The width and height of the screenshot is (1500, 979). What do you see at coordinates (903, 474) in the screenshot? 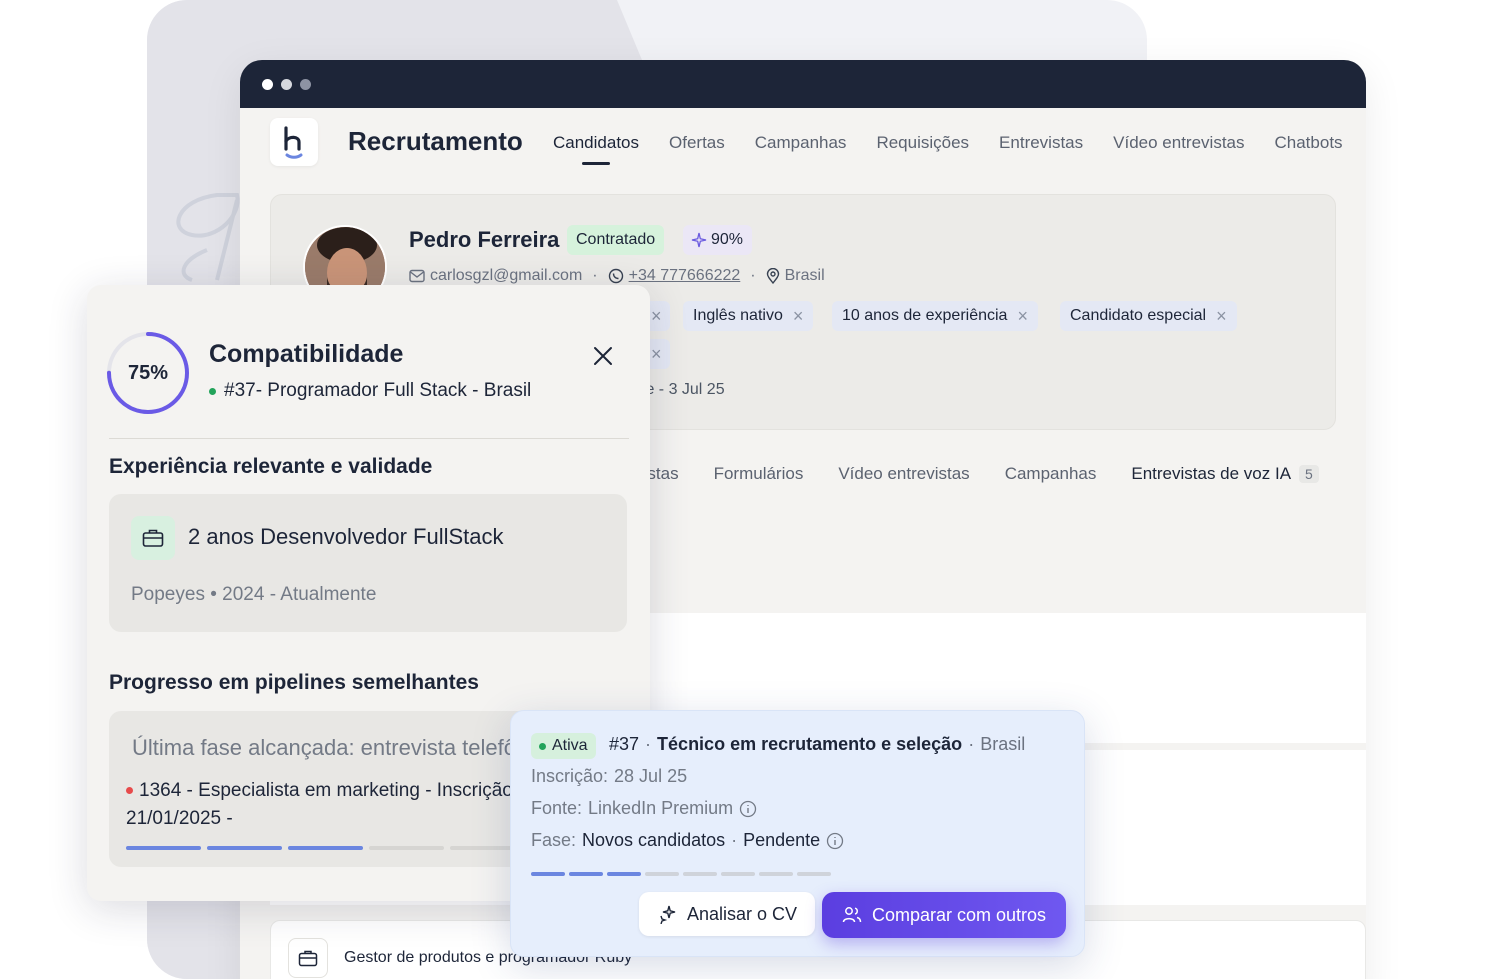
I see `tab-video-entrevistas: Vídeo entrevistas` at bounding box center [903, 474].